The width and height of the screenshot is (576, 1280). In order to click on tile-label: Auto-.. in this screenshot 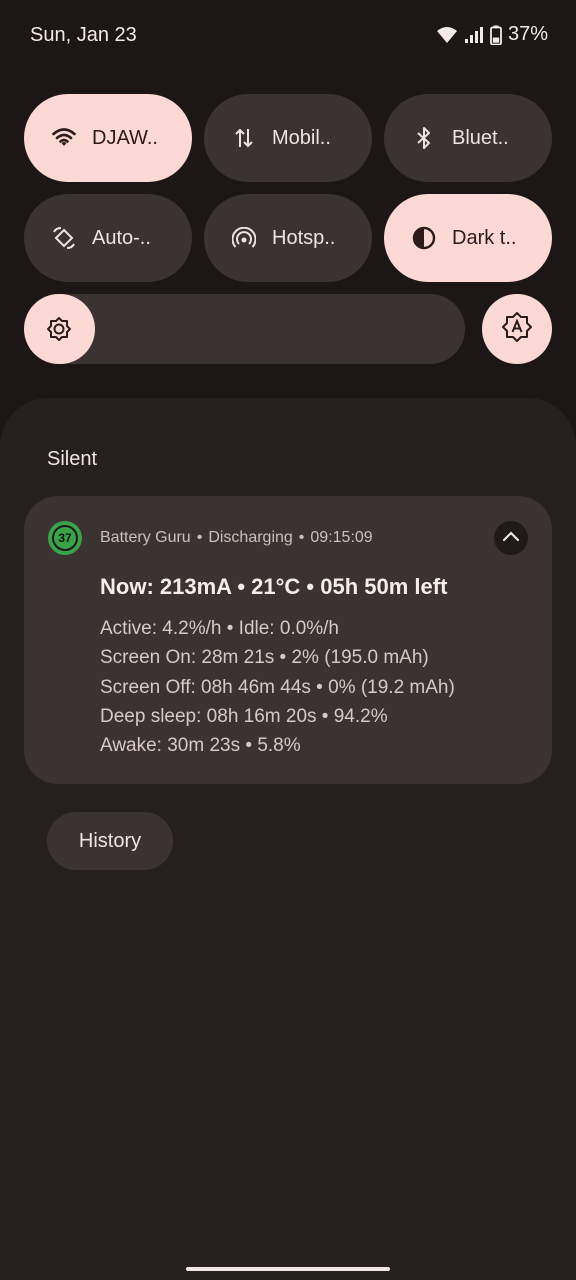, I will do `click(121, 237)`.